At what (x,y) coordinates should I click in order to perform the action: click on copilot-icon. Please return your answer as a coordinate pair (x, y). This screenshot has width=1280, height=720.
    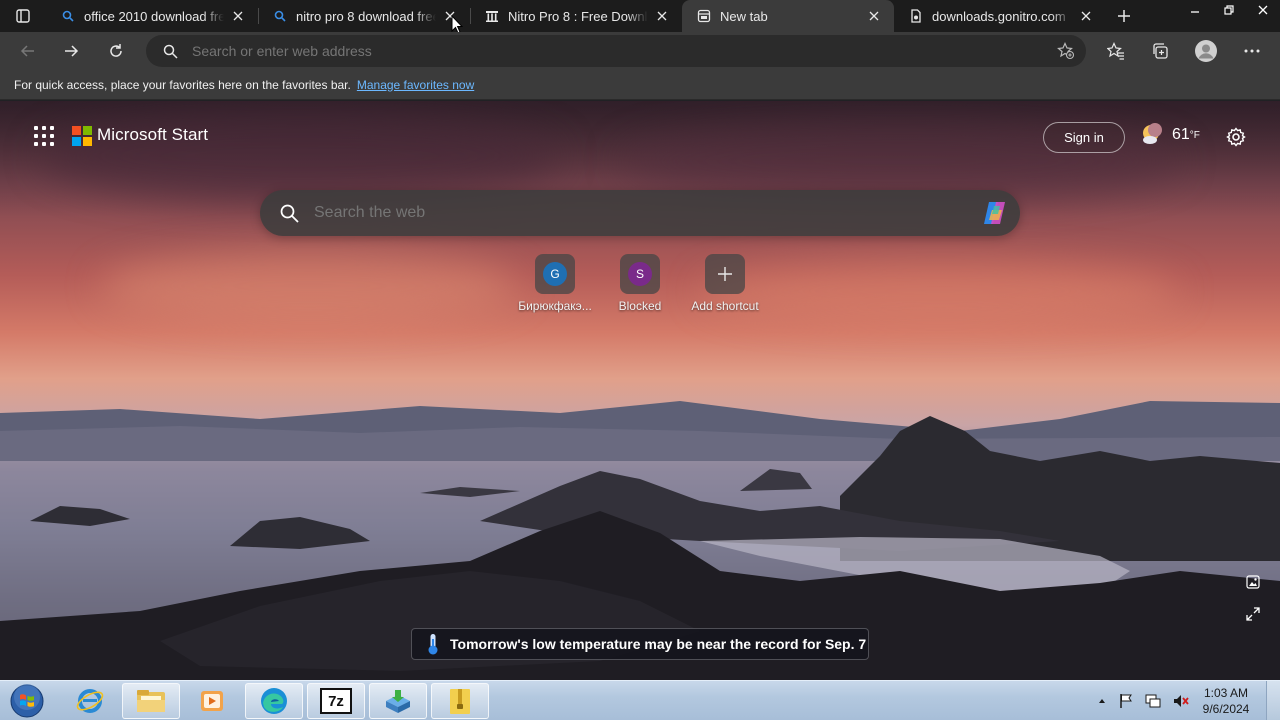
    Looking at the image, I should click on (994, 213).